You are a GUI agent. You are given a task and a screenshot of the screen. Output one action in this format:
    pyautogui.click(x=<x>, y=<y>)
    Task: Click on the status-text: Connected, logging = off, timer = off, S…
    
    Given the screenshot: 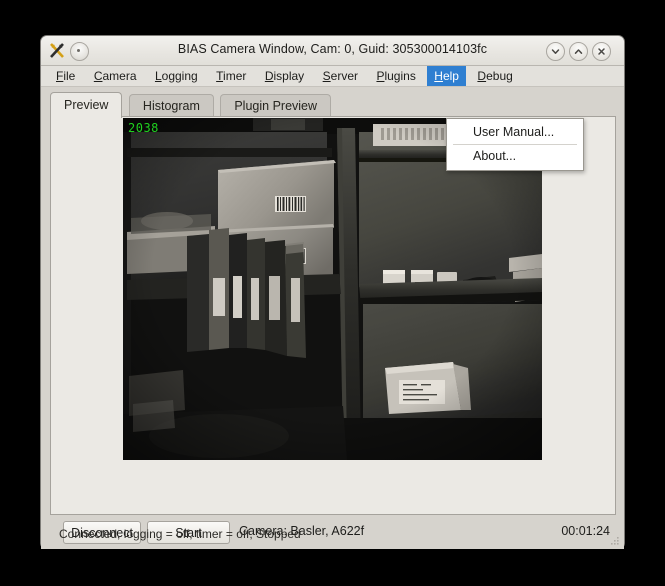 What is the action you would take?
    pyautogui.click(x=180, y=534)
    